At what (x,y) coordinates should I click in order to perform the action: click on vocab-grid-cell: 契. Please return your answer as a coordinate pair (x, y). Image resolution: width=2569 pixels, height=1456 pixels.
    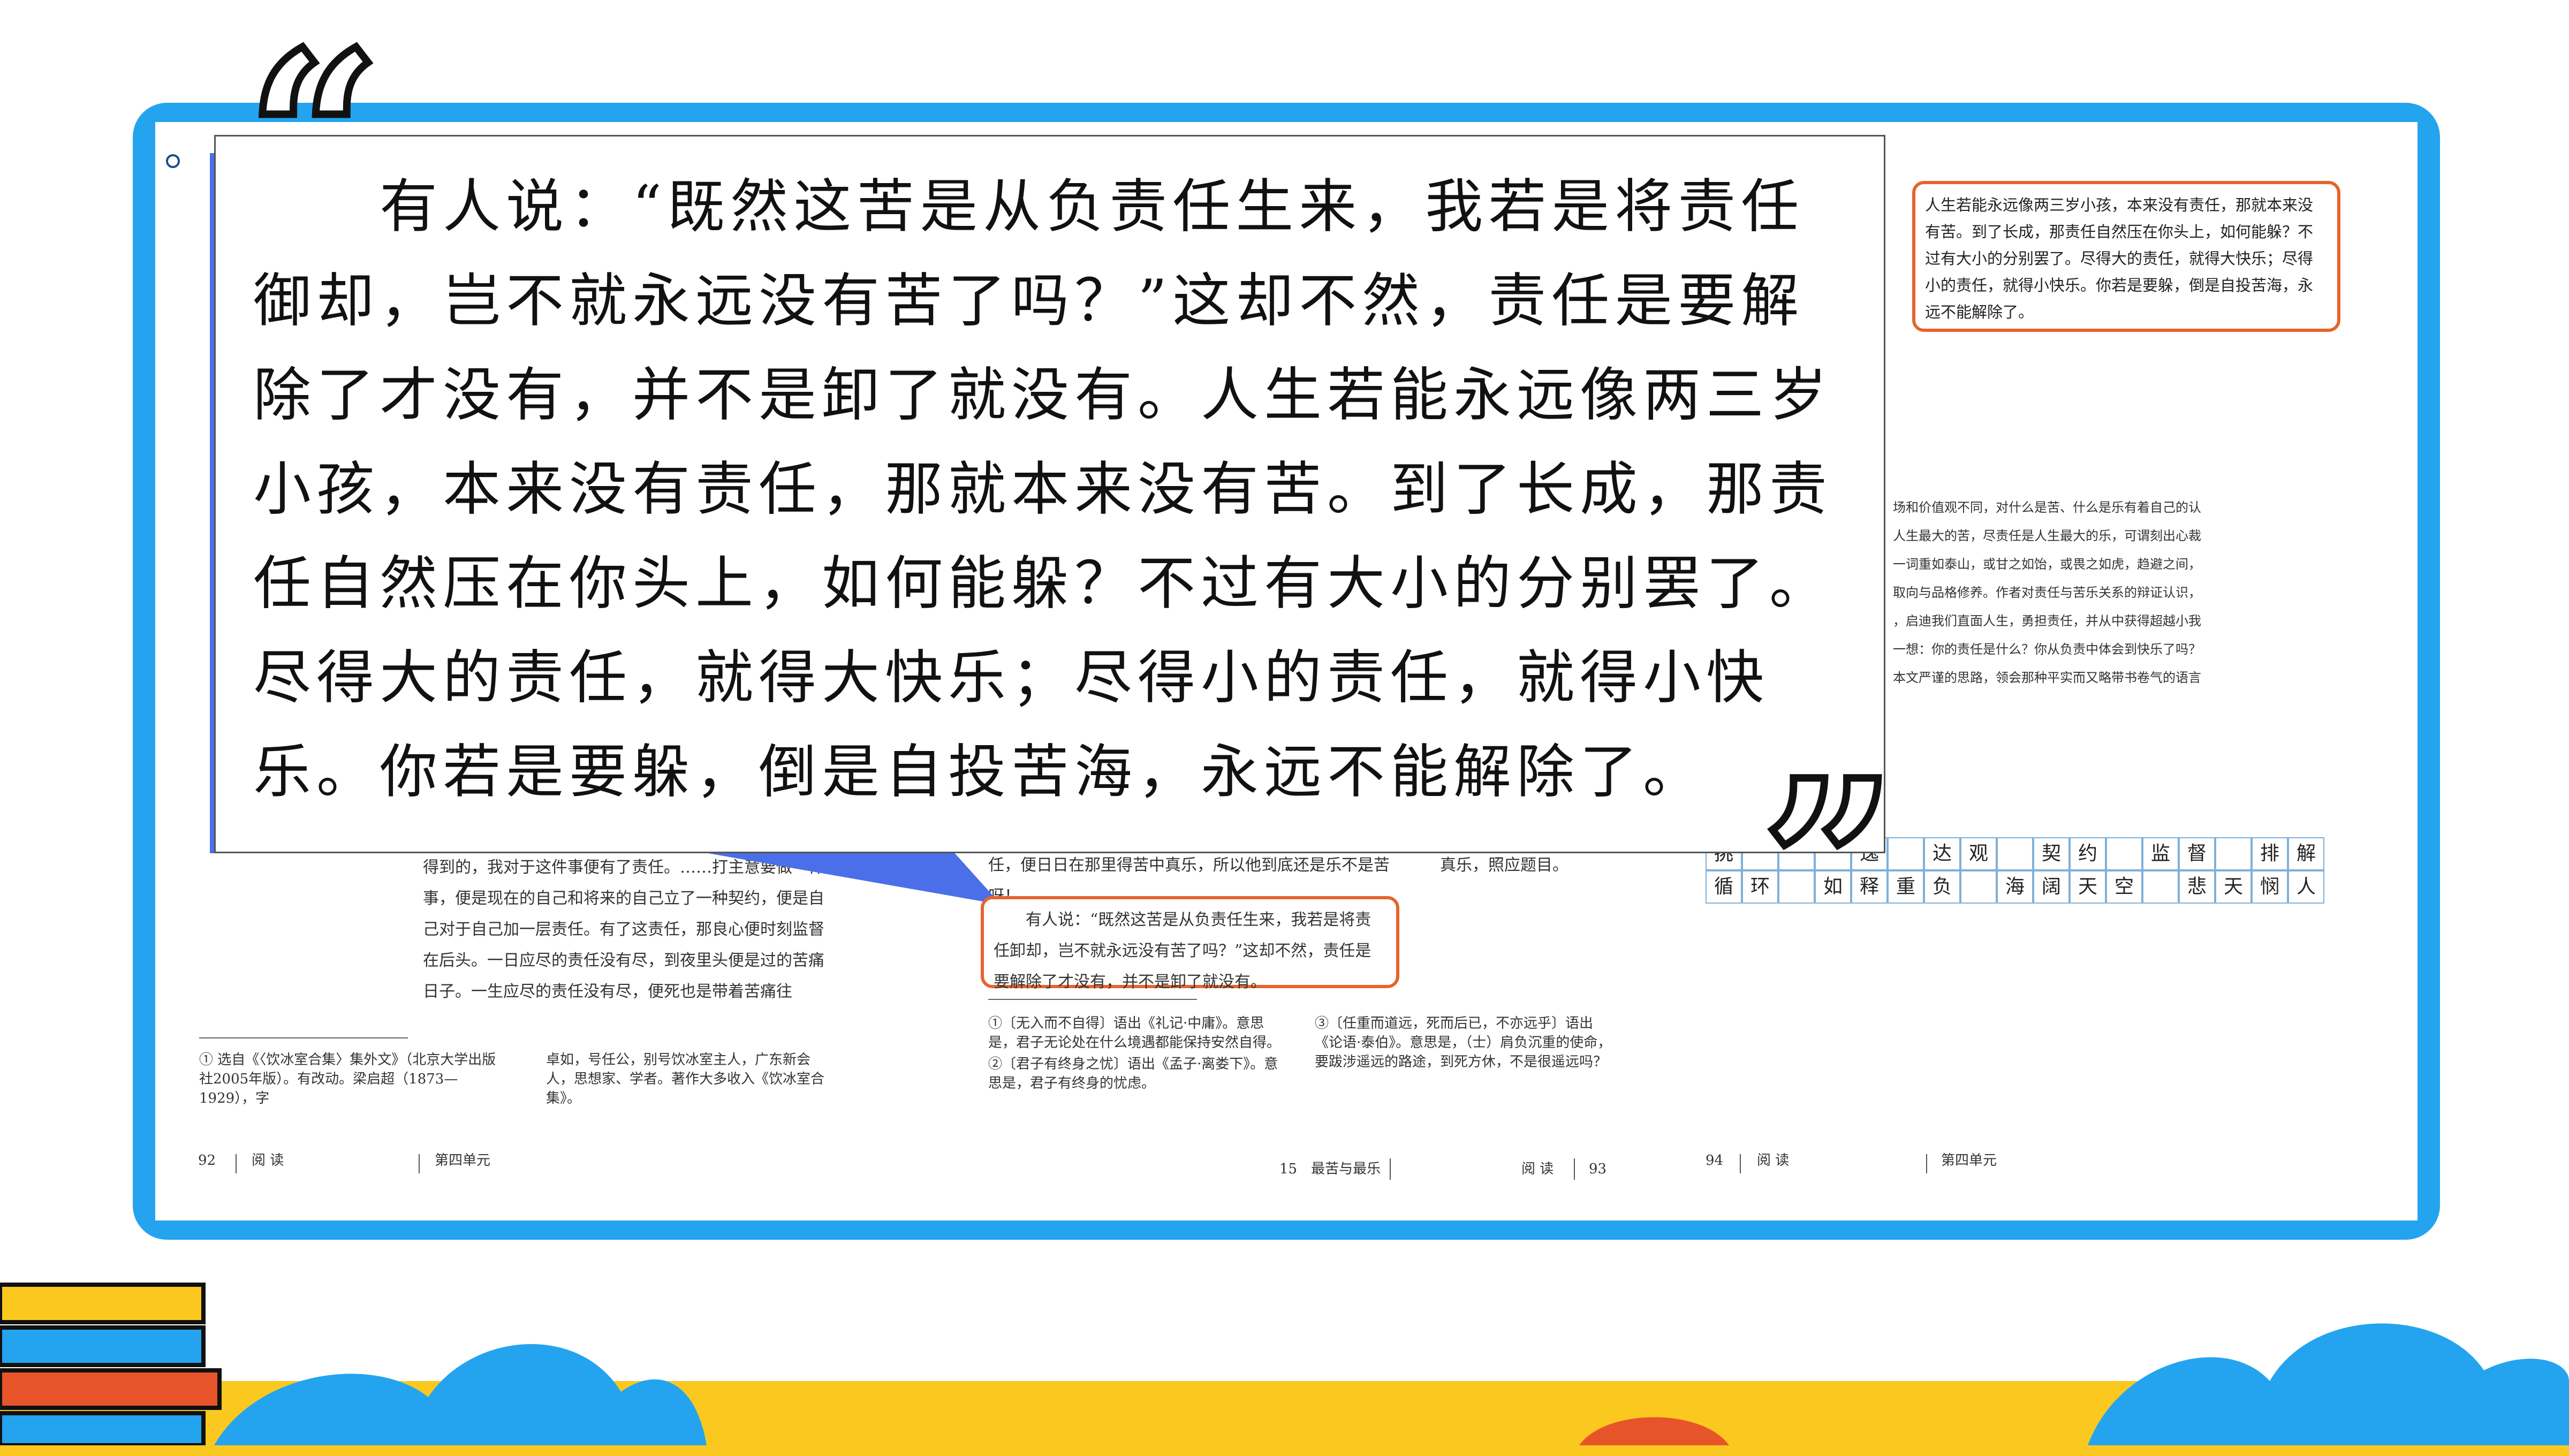
    Looking at the image, I should click on (2051, 853).